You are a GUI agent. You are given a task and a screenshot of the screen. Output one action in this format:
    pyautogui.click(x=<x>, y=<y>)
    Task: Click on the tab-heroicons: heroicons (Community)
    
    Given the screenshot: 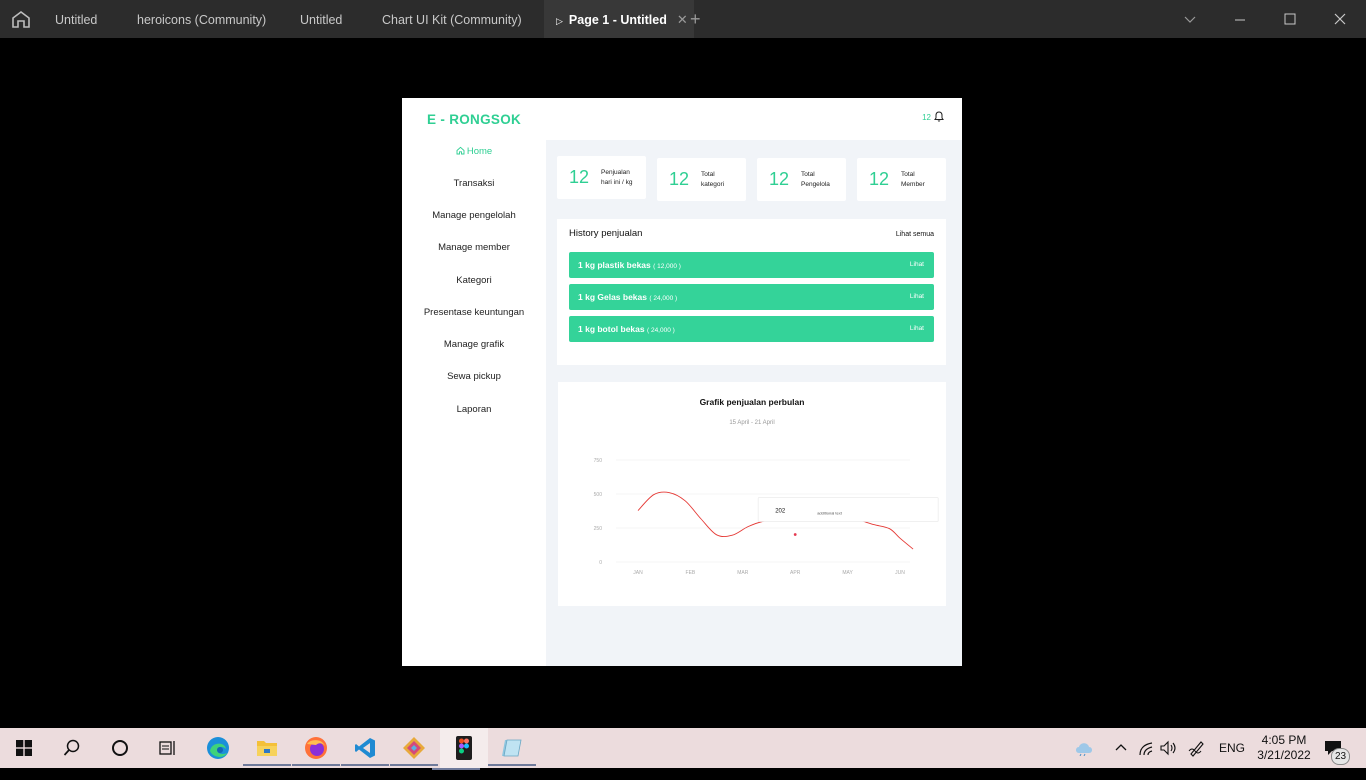 What is the action you would take?
    pyautogui.click(x=201, y=19)
    